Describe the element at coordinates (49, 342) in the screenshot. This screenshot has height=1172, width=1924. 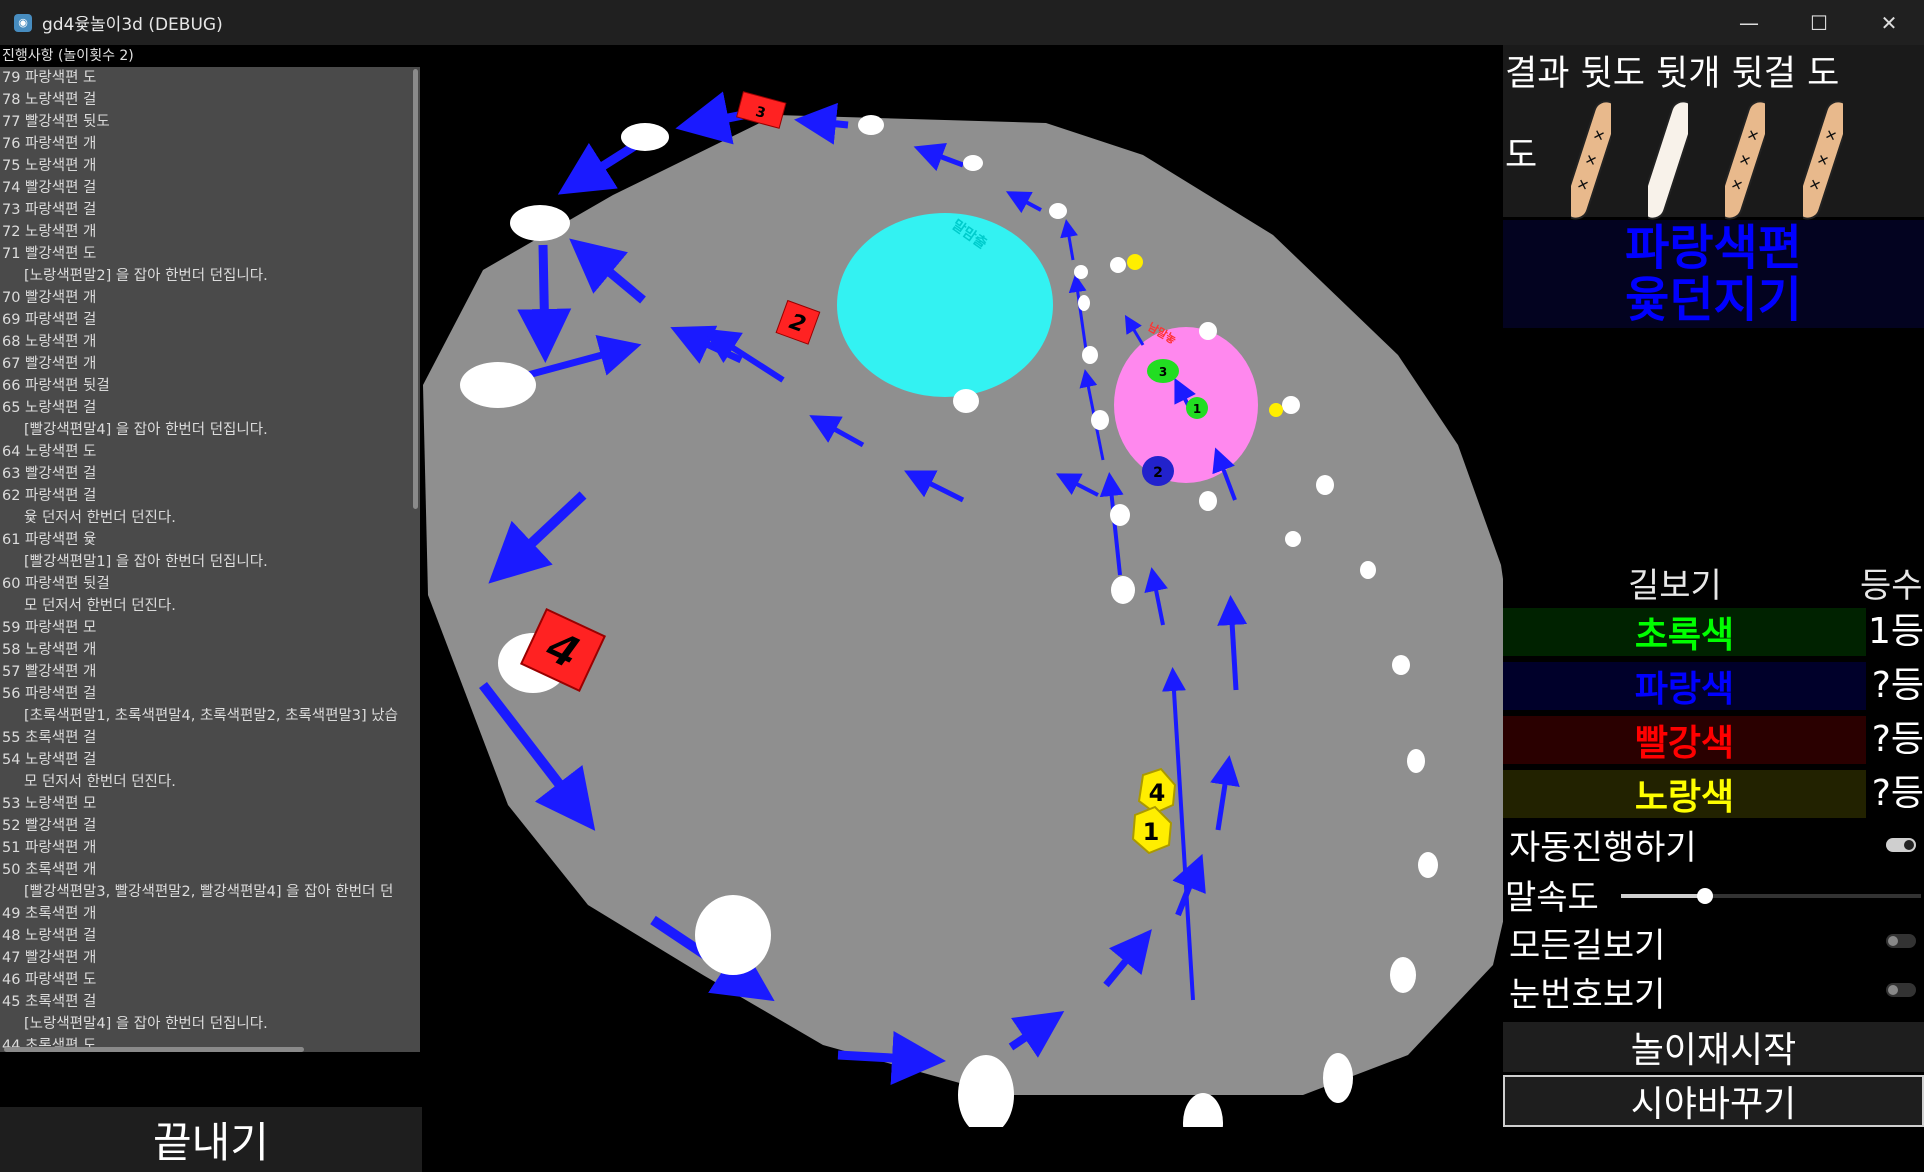
I see `log-line: 68 노랑색편 개` at that location.